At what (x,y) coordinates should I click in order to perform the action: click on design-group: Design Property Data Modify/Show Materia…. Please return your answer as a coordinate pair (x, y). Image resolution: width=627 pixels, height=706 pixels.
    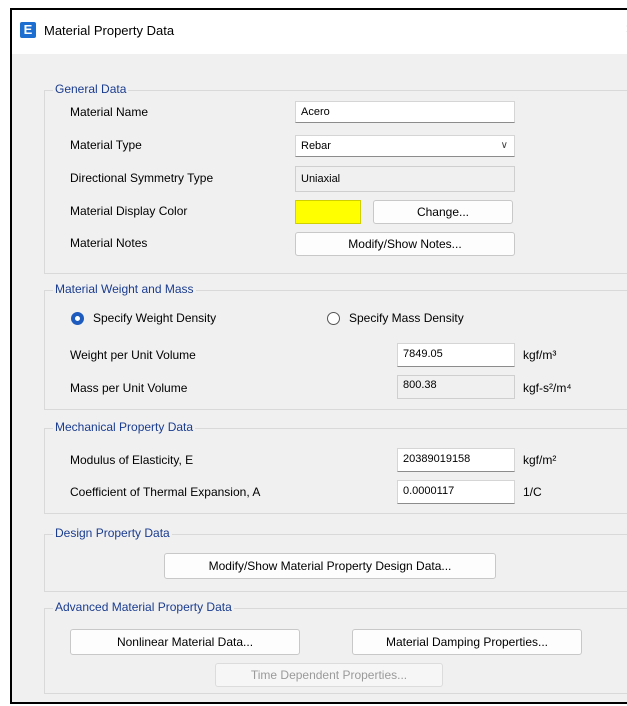
    Looking at the image, I should click on (335, 559).